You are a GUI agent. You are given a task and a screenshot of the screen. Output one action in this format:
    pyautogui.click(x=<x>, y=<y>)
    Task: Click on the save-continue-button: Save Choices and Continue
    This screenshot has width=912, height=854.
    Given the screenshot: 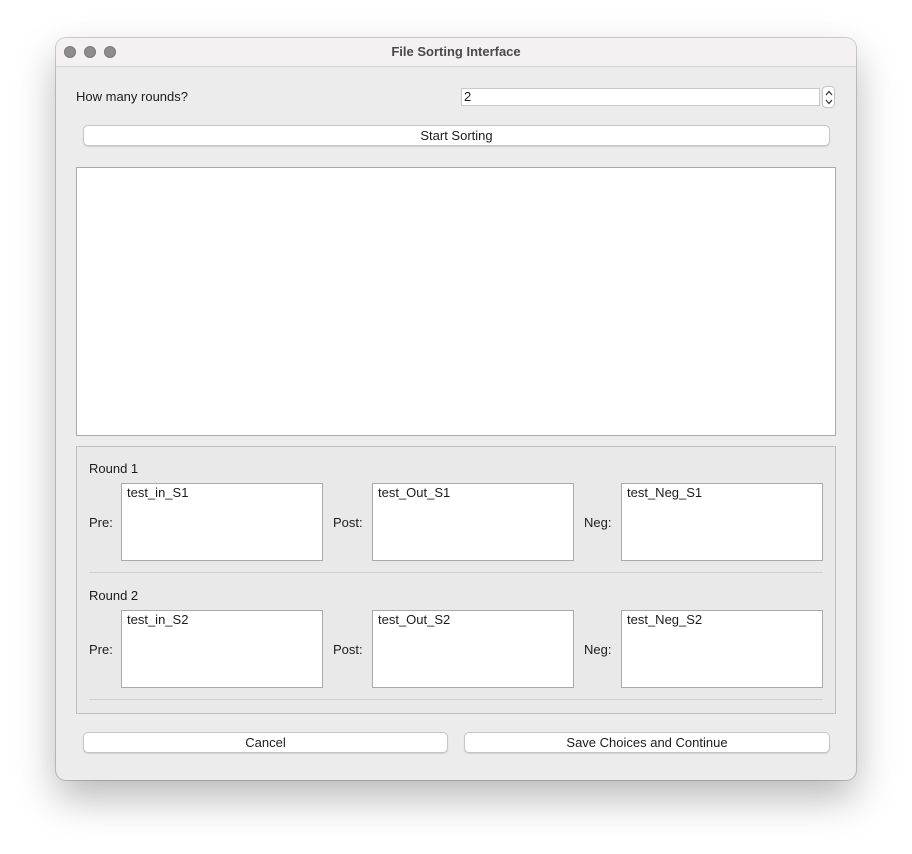 What is the action you would take?
    pyautogui.click(x=647, y=742)
    